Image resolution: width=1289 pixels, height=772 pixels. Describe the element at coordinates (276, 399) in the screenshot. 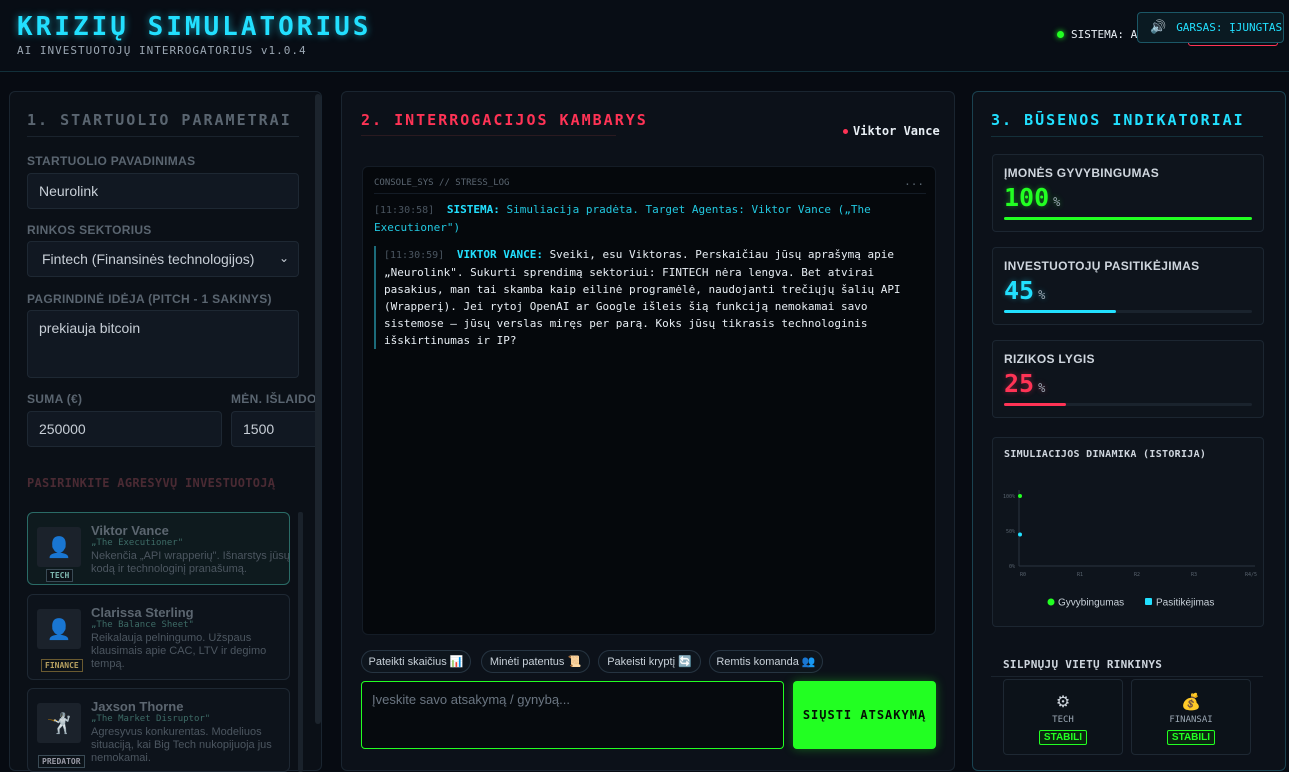

I see `expenses-label: MĖN. IŠLAIDOS` at that location.